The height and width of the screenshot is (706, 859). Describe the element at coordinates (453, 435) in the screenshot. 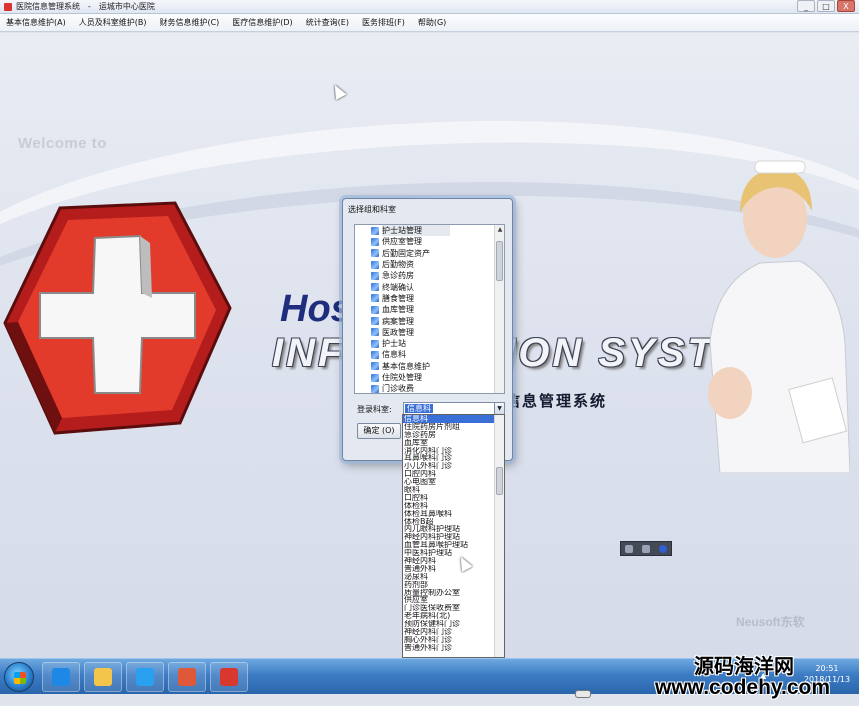

I see `dropdown-option: 急诊药房` at that location.